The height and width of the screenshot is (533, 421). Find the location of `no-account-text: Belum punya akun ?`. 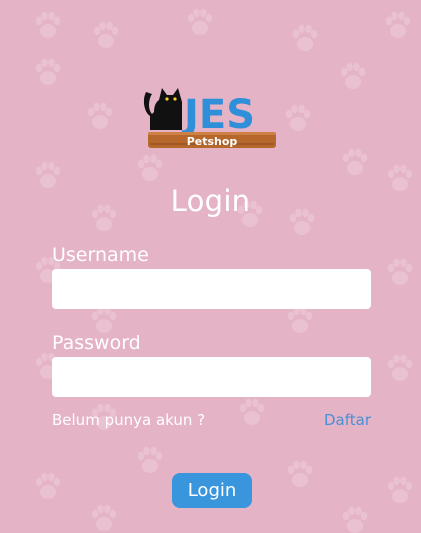

no-account-text: Belum punya akun ? is located at coordinates (129, 420).